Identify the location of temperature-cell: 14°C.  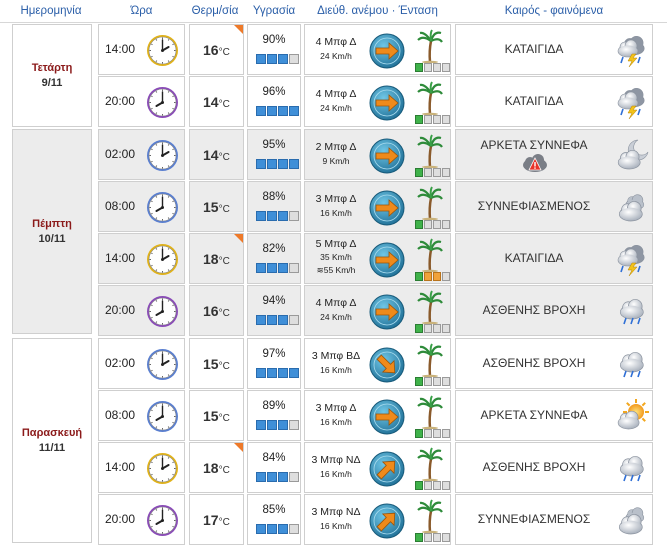
(216, 154).